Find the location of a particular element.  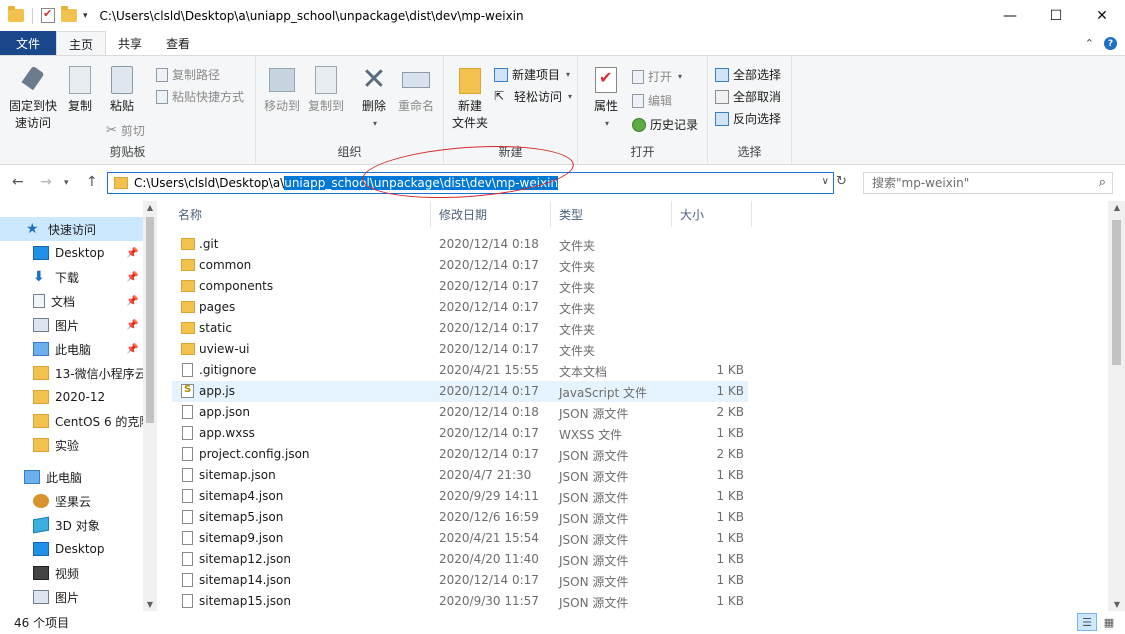

address-dropdown-icon: ∨ is located at coordinates (825, 181).